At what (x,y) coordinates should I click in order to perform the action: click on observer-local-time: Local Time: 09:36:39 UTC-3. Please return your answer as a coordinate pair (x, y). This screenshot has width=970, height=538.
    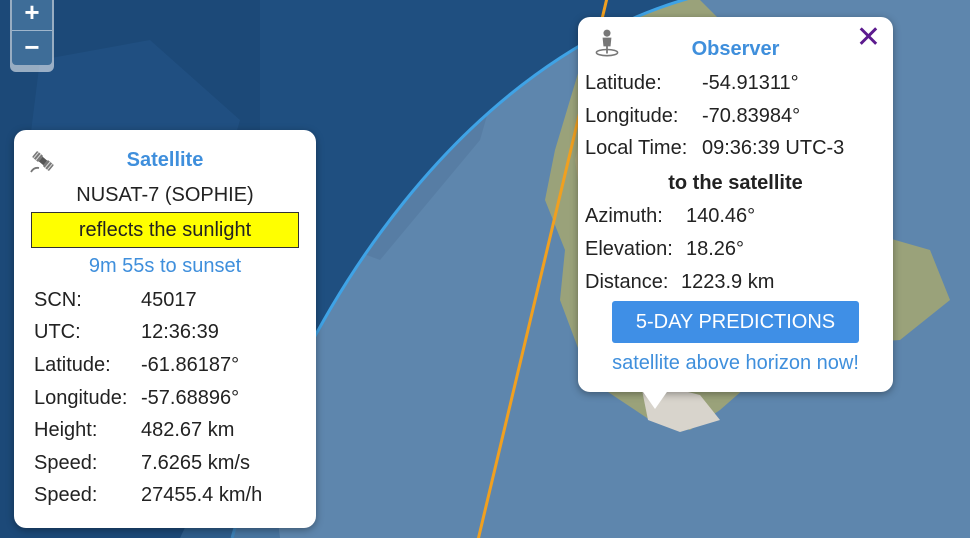
    Looking at the image, I should click on (714, 148).